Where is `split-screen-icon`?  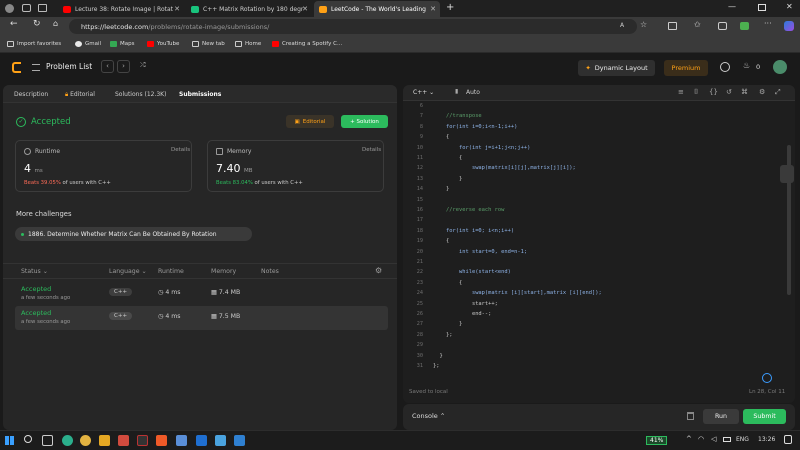
split-screen-icon is located at coordinates (672, 26).